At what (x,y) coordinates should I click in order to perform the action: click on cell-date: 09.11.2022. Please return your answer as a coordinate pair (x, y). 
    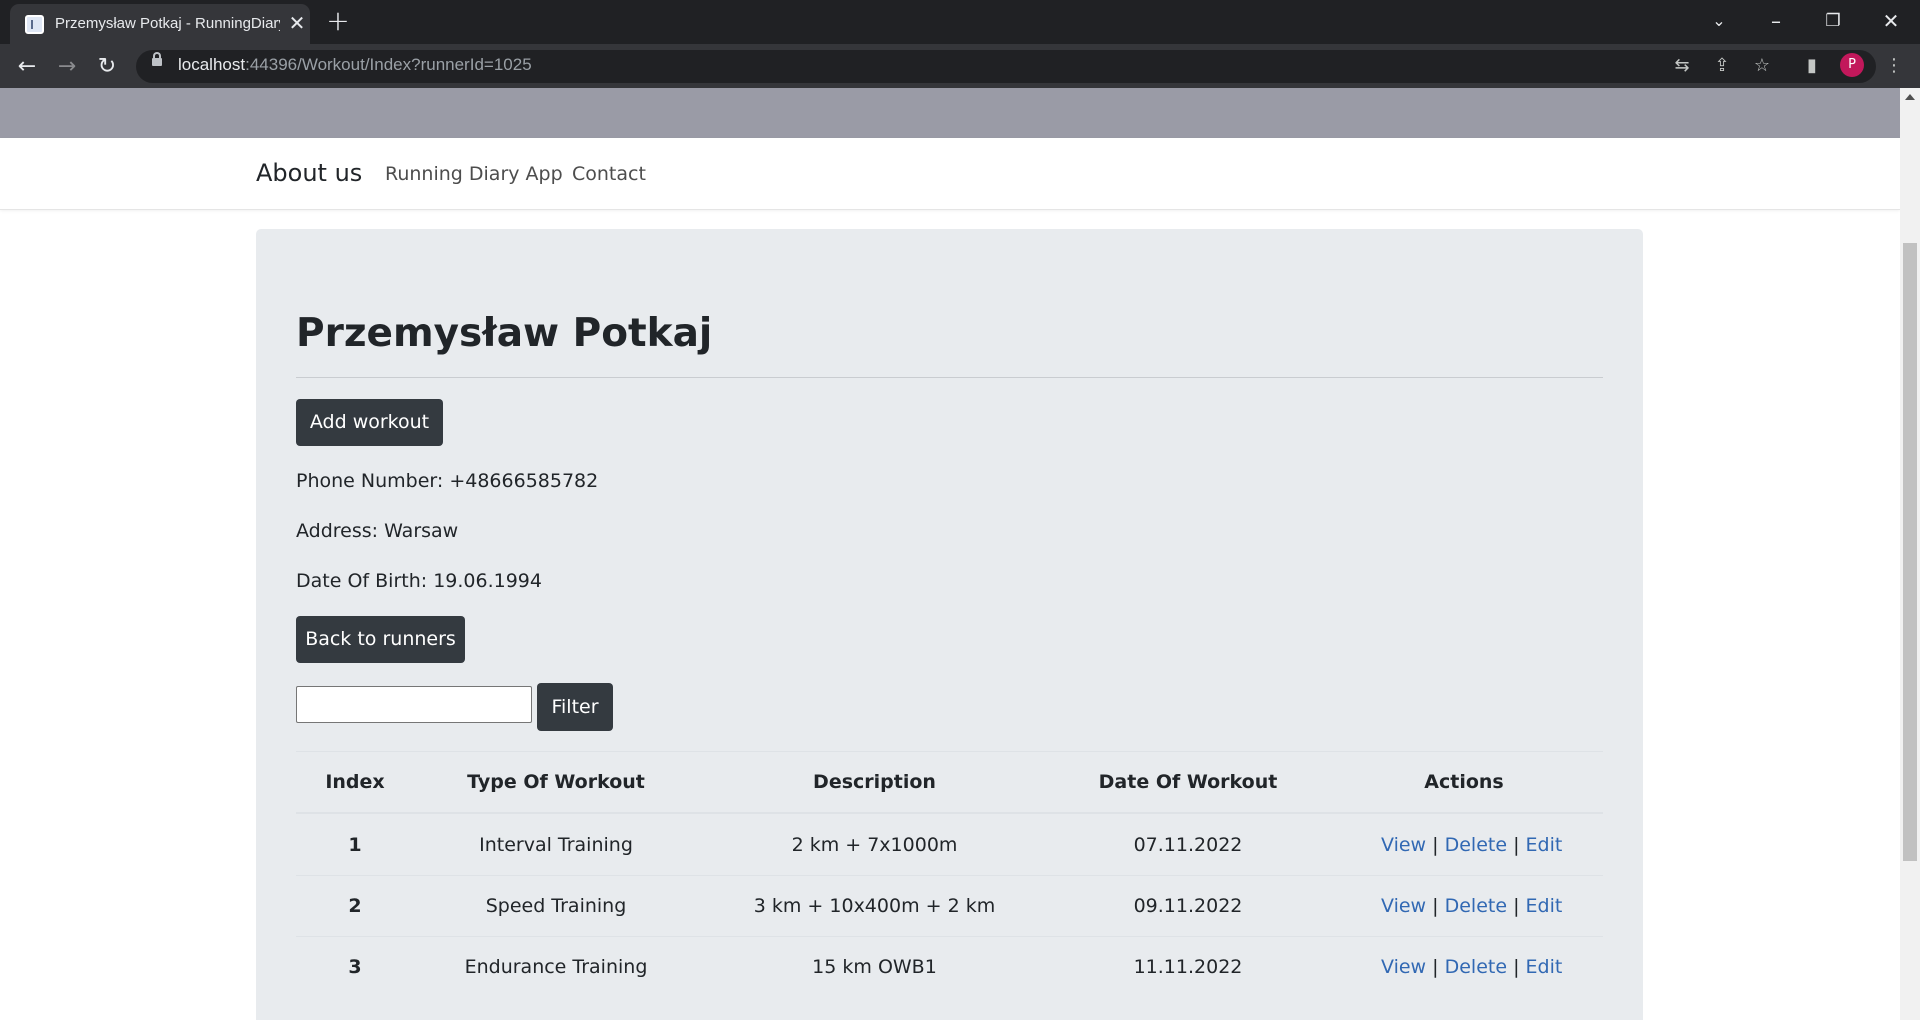
    Looking at the image, I should click on (1188, 906).